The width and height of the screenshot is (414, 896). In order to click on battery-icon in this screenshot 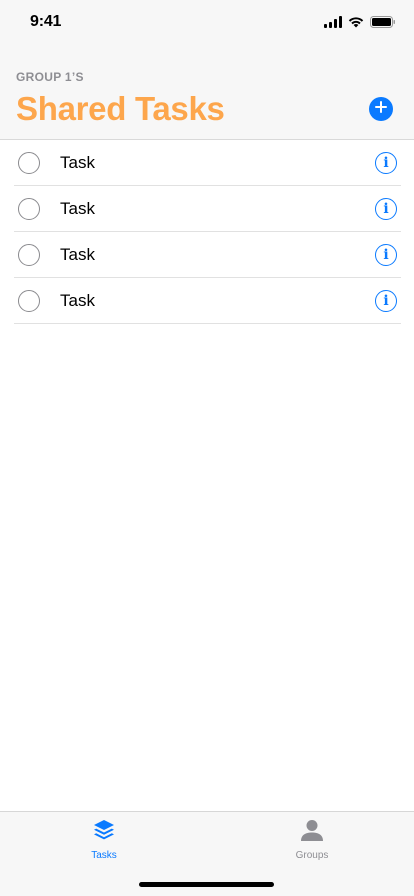, I will do `click(383, 24)`.